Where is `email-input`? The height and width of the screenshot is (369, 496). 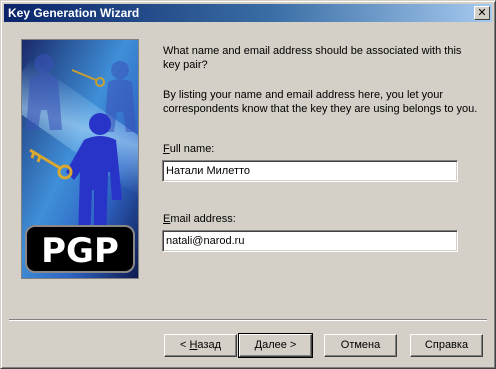 email-input is located at coordinates (310, 241).